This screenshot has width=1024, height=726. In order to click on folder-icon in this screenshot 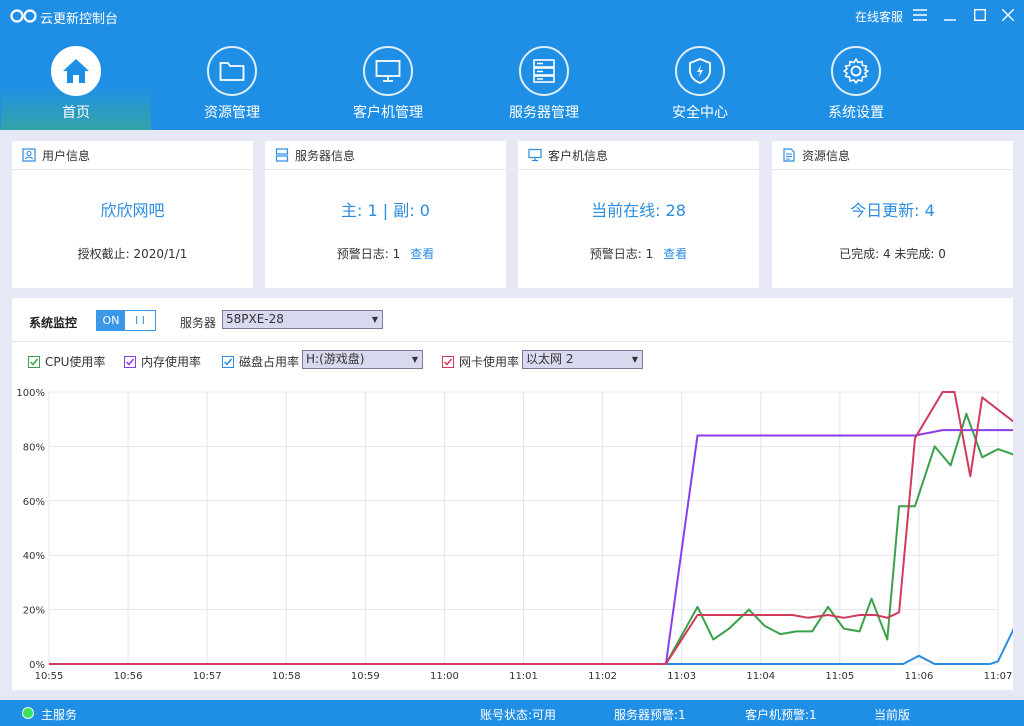, I will do `click(232, 71)`.